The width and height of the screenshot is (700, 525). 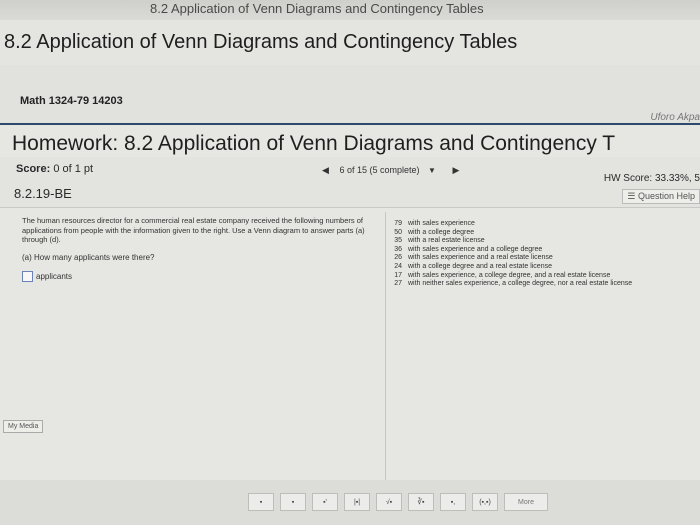 What do you see at coordinates (33, 169) in the screenshot?
I see `score-label: Score:` at bounding box center [33, 169].